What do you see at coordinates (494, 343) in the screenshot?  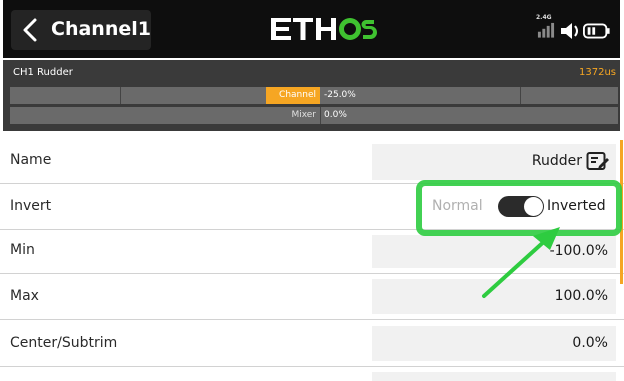 I see `center-field: 0.0%` at bounding box center [494, 343].